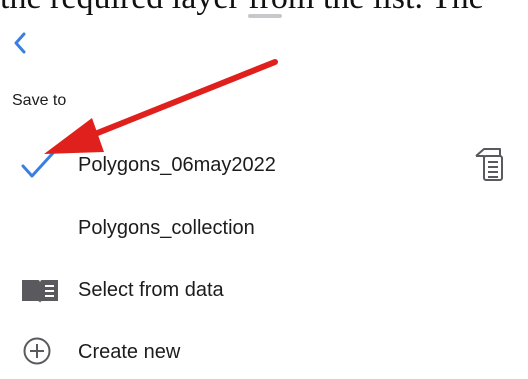 This screenshot has height=379, width=528. Describe the element at coordinates (39, 100) in the screenshot. I see `save-to-label: Save to` at that location.